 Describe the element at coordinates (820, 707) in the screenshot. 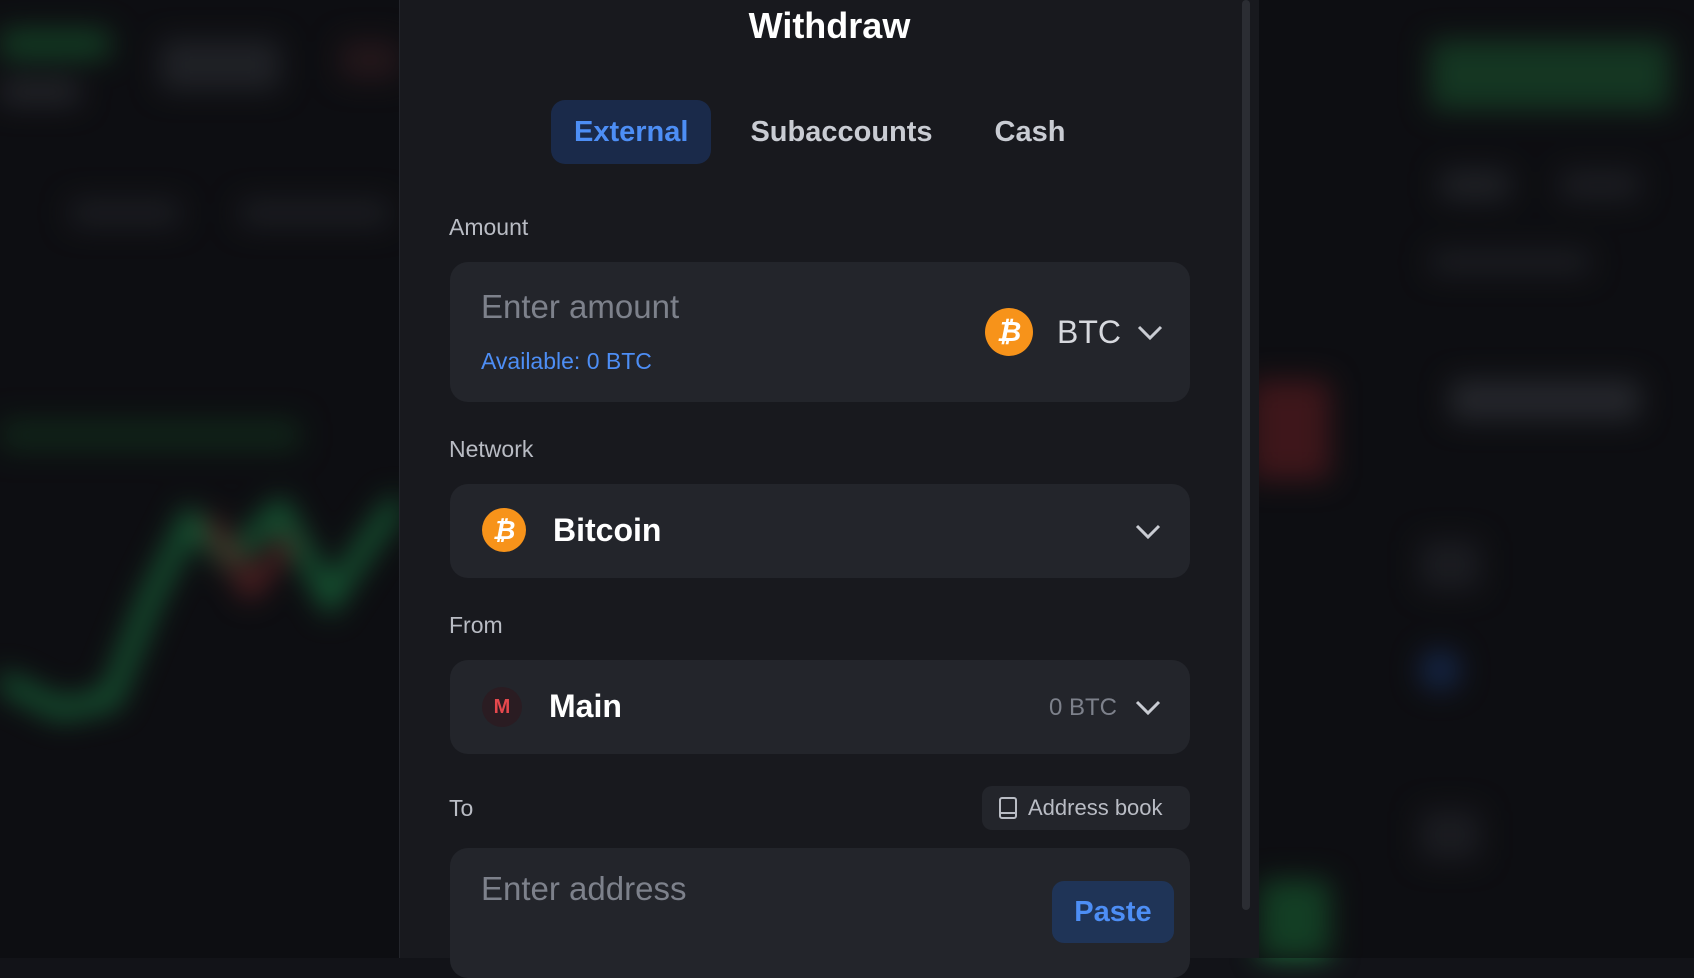

I see `from-account-selector: M Main 0 BTC` at that location.